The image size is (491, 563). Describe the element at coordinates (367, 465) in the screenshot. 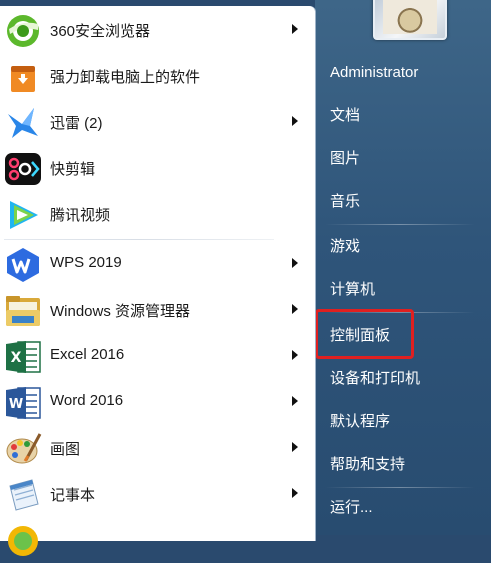

I see `help-support-link: 帮助和支持` at that location.